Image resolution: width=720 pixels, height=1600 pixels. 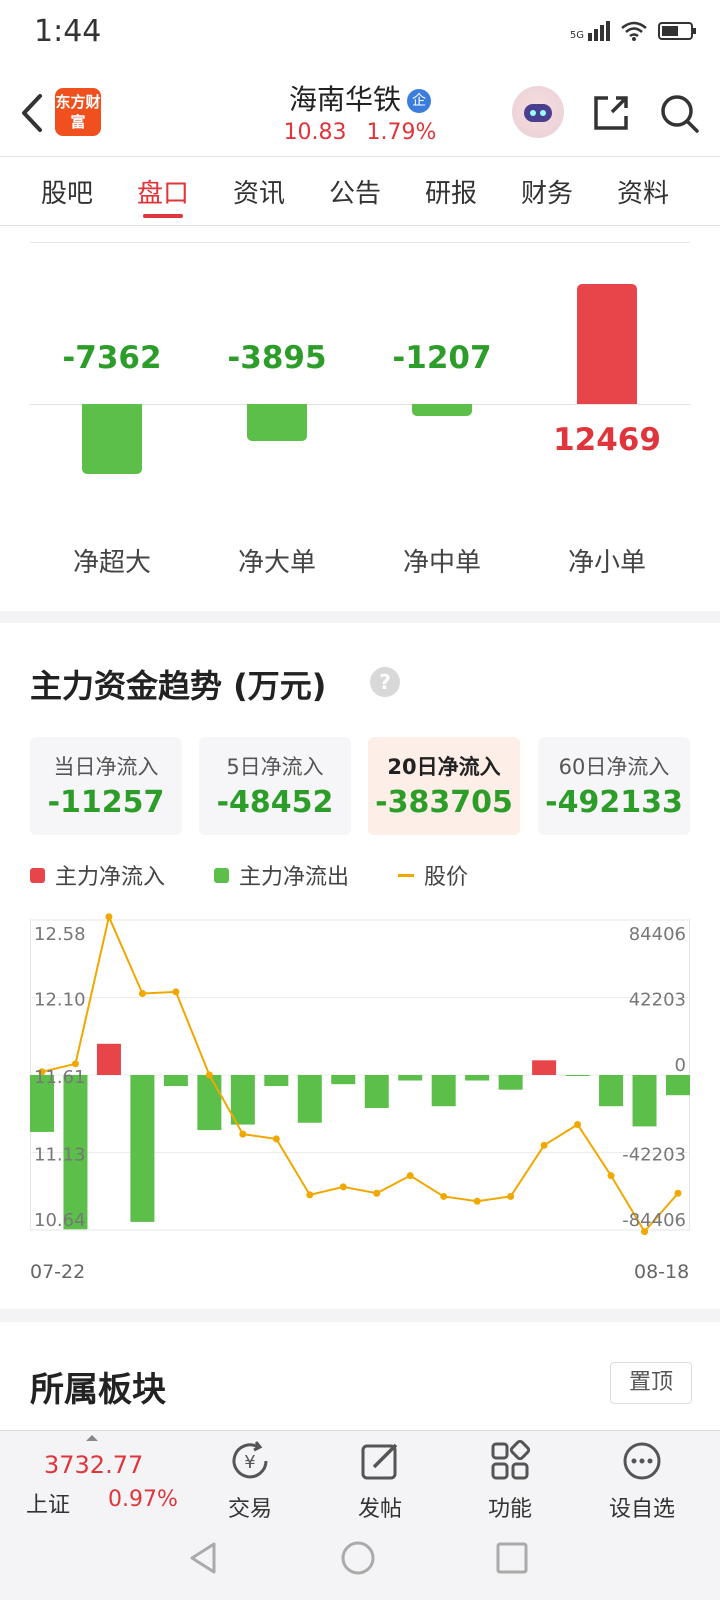 What do you see at coordinates (93, 1465) in the screenshot?
I see `index-value: 3732.77` at bounding box center [93, 1465].